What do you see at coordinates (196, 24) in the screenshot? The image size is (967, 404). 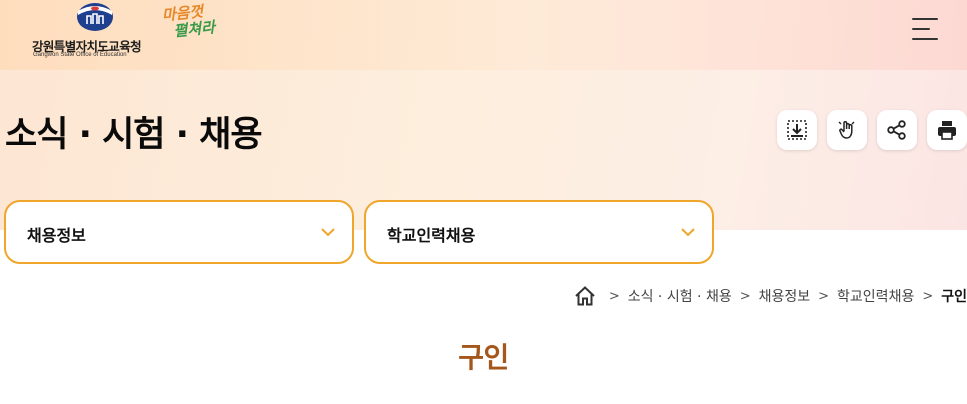 I see `slogan: 마음껏 펼쳐라` at bounding box center [196, 24].